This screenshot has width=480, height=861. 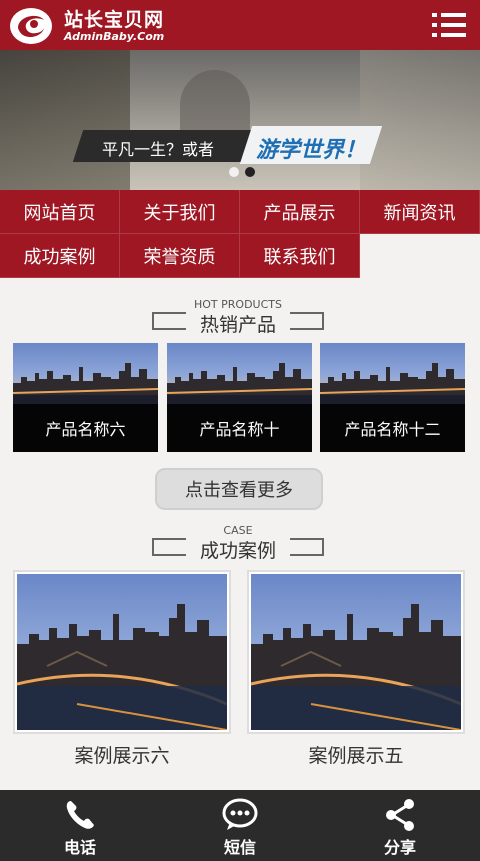 What do you see at coordinates (420, 120) in the screenshot?
I see `banner-photo-right` at bounding box center [420, 120].